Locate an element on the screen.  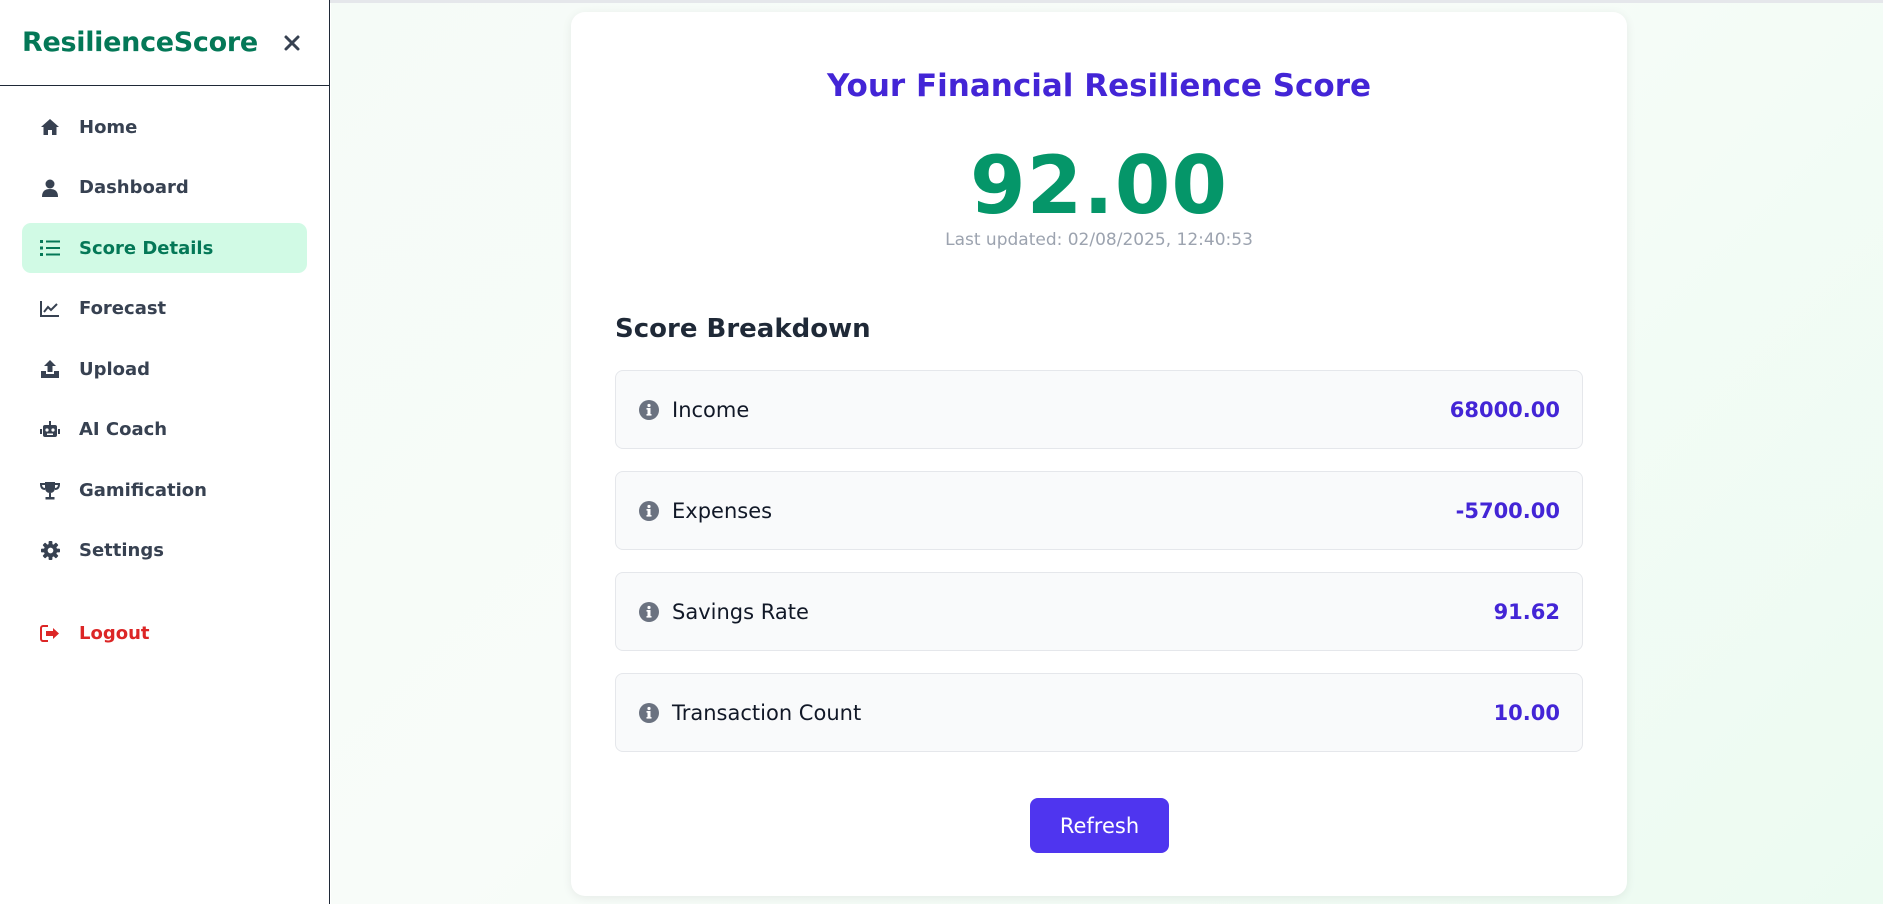
breakdown-row-expenses: Expenses -5700.00 is located at coordinates (1099, 510).